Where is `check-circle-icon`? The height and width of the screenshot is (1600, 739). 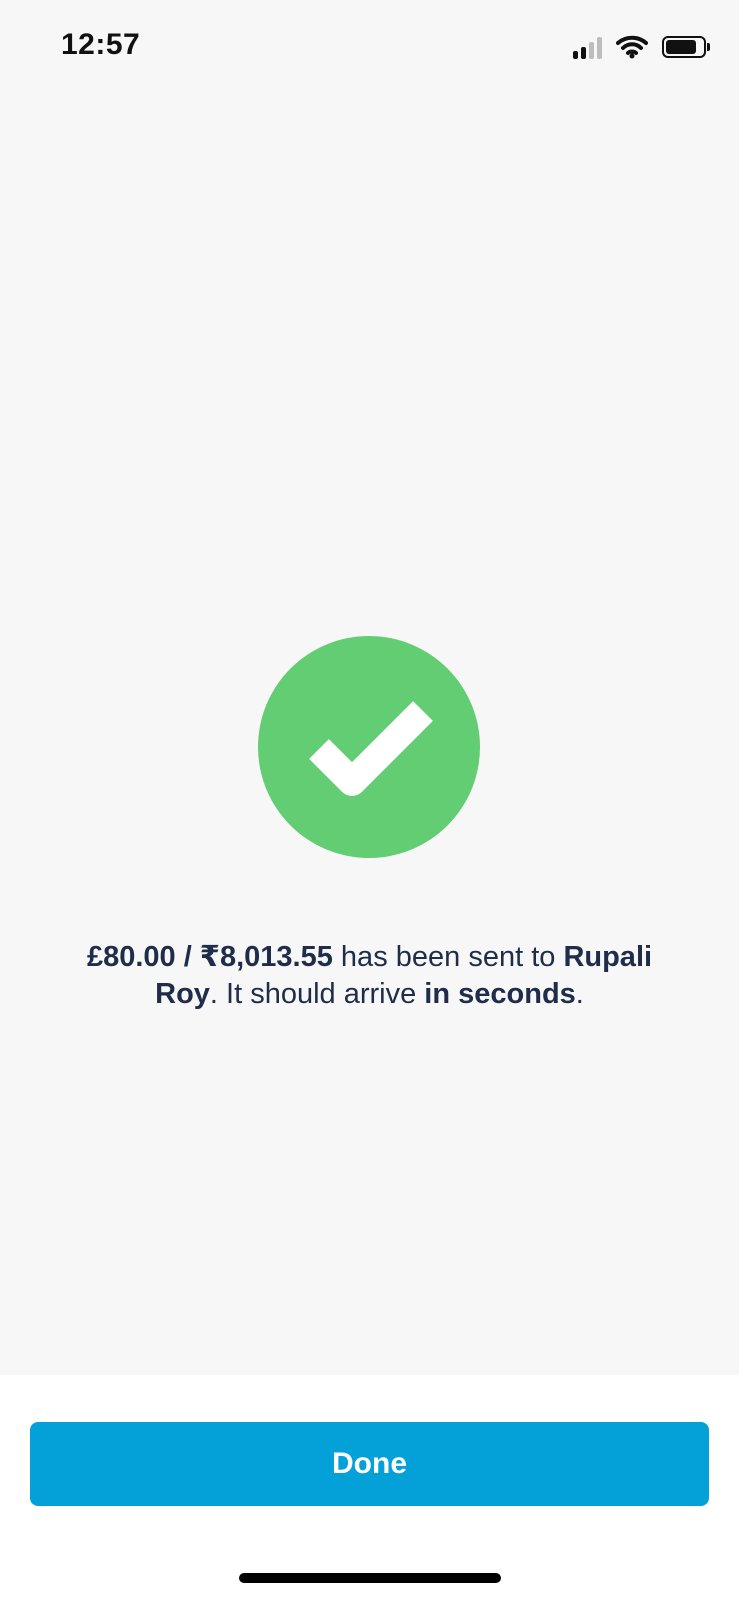 check-circle-icon is located at coordinates (369, 747).